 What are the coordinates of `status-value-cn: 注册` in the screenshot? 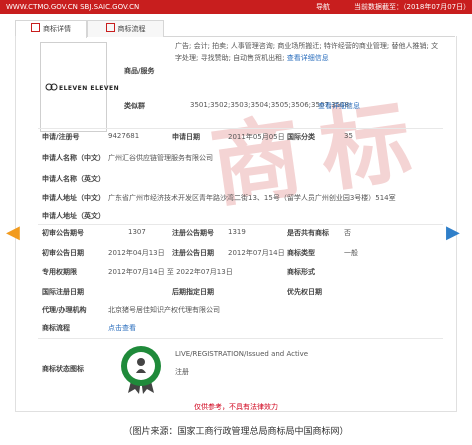 It's located at (182, 372).